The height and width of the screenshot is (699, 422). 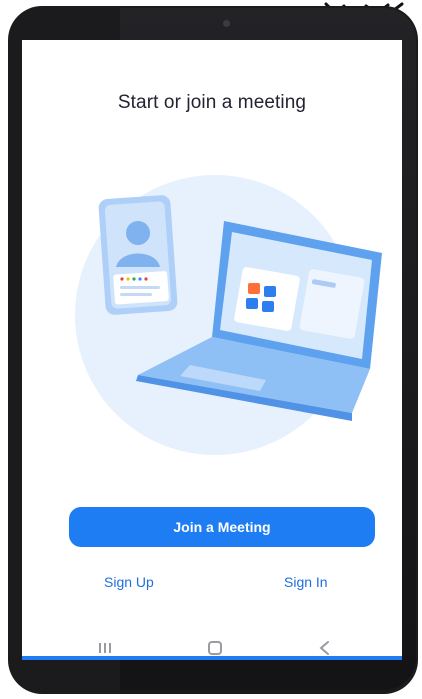 I want to click on screen-bottom-accent, so click(x=212, y=658).